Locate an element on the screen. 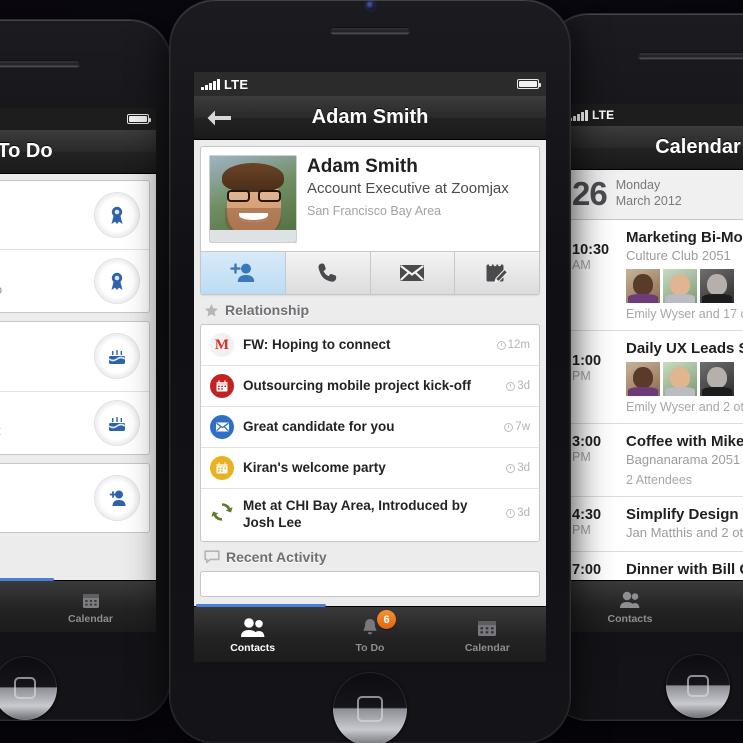  event-time-value: 3:00 is located at coordinates (587, 441).